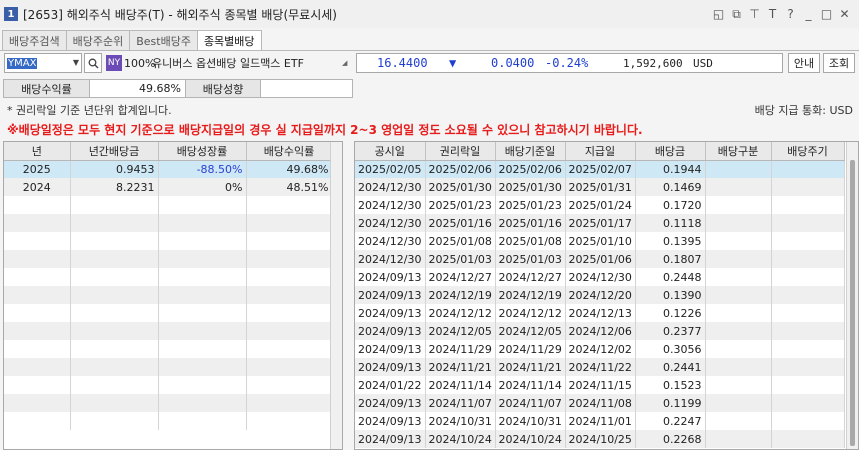  Describe the element at coordinates (289, 151) in the screenshot. I see `col-yield: 배당수익률` at that location.